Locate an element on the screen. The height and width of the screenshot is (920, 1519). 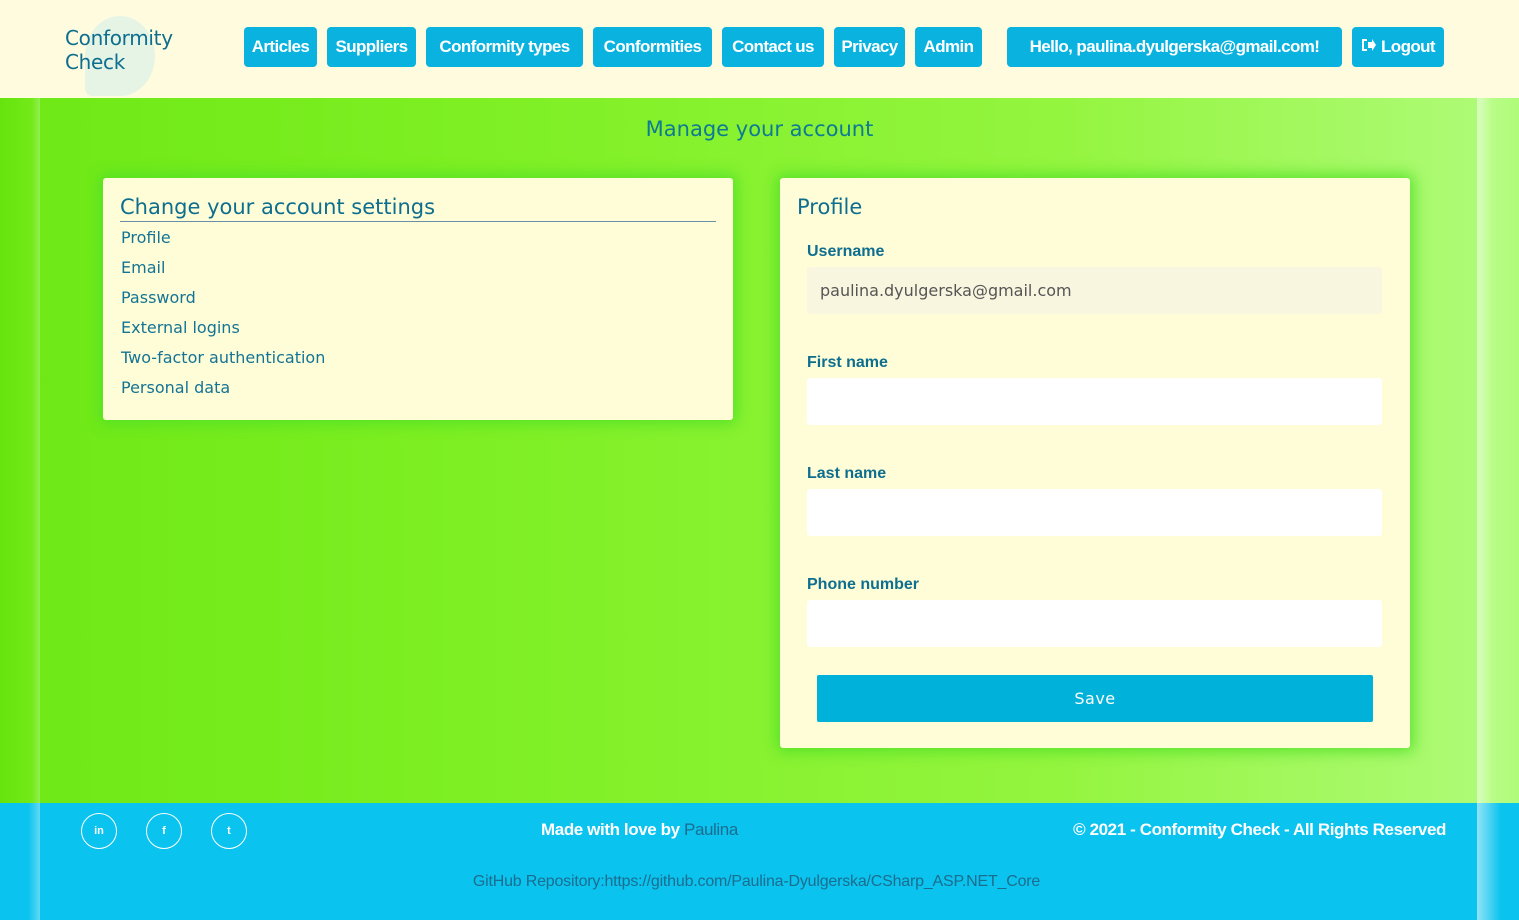
nav-privacy: Privacy is located at coordinates (869, 47).